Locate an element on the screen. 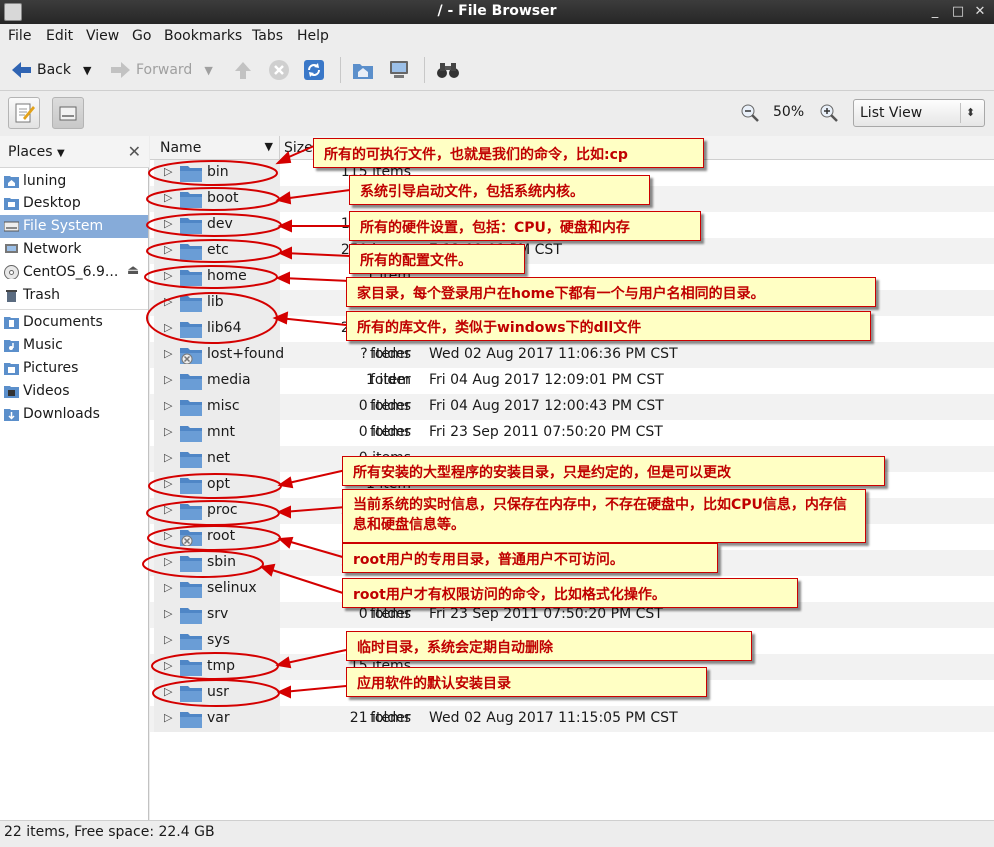  sidebar-item-documents: Documents is located at coordinates (74, 322).